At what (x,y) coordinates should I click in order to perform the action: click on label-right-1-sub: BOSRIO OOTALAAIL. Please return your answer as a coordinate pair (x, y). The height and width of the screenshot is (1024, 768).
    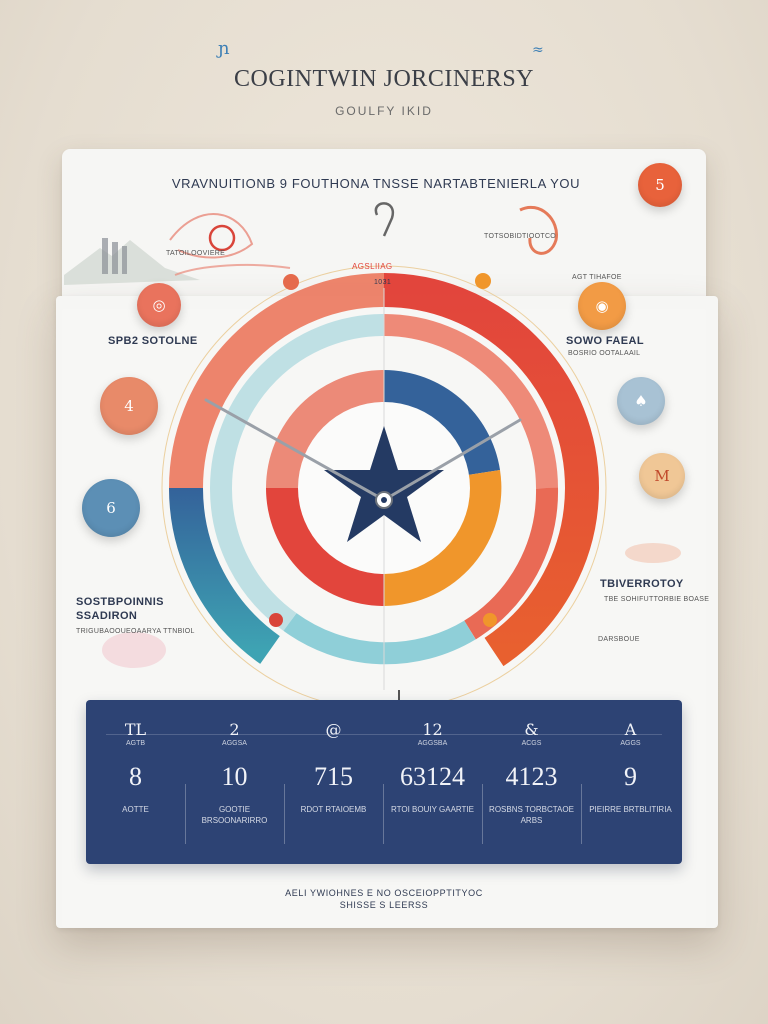
    Looking at the image, I should click on (604, 353).